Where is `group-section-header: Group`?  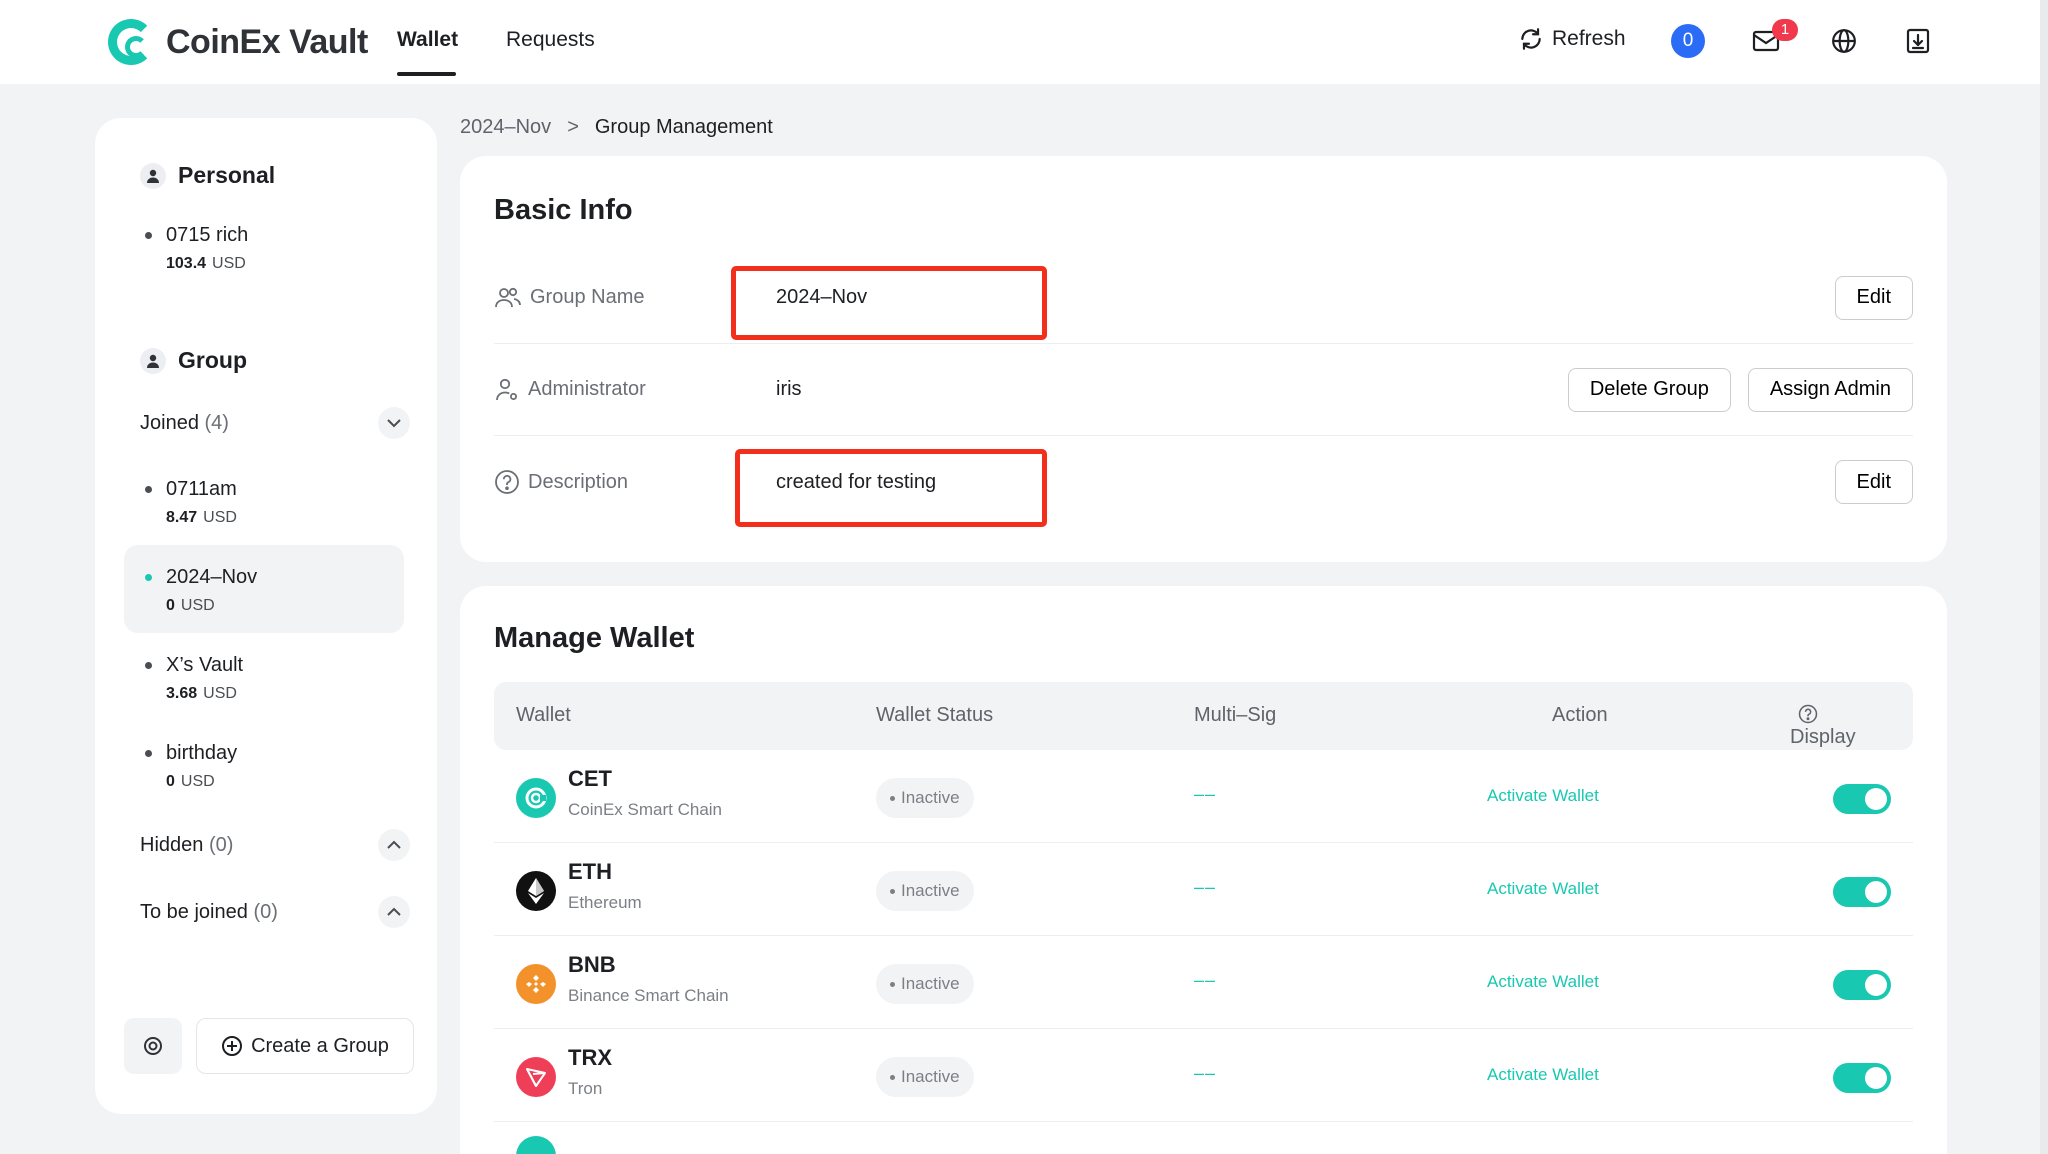 group-section-header: Group is located at coordinates (193, 360).